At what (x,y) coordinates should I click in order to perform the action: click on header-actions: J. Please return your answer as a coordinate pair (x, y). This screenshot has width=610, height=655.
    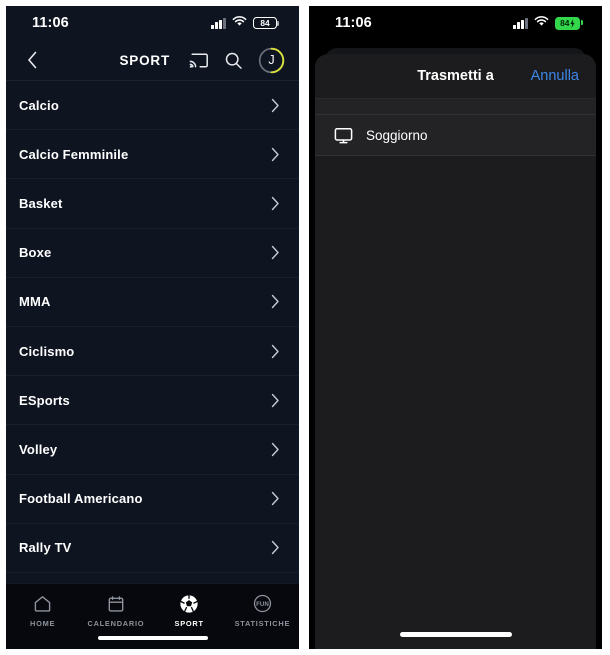
    Looking at the image, I should click on (236, 60).